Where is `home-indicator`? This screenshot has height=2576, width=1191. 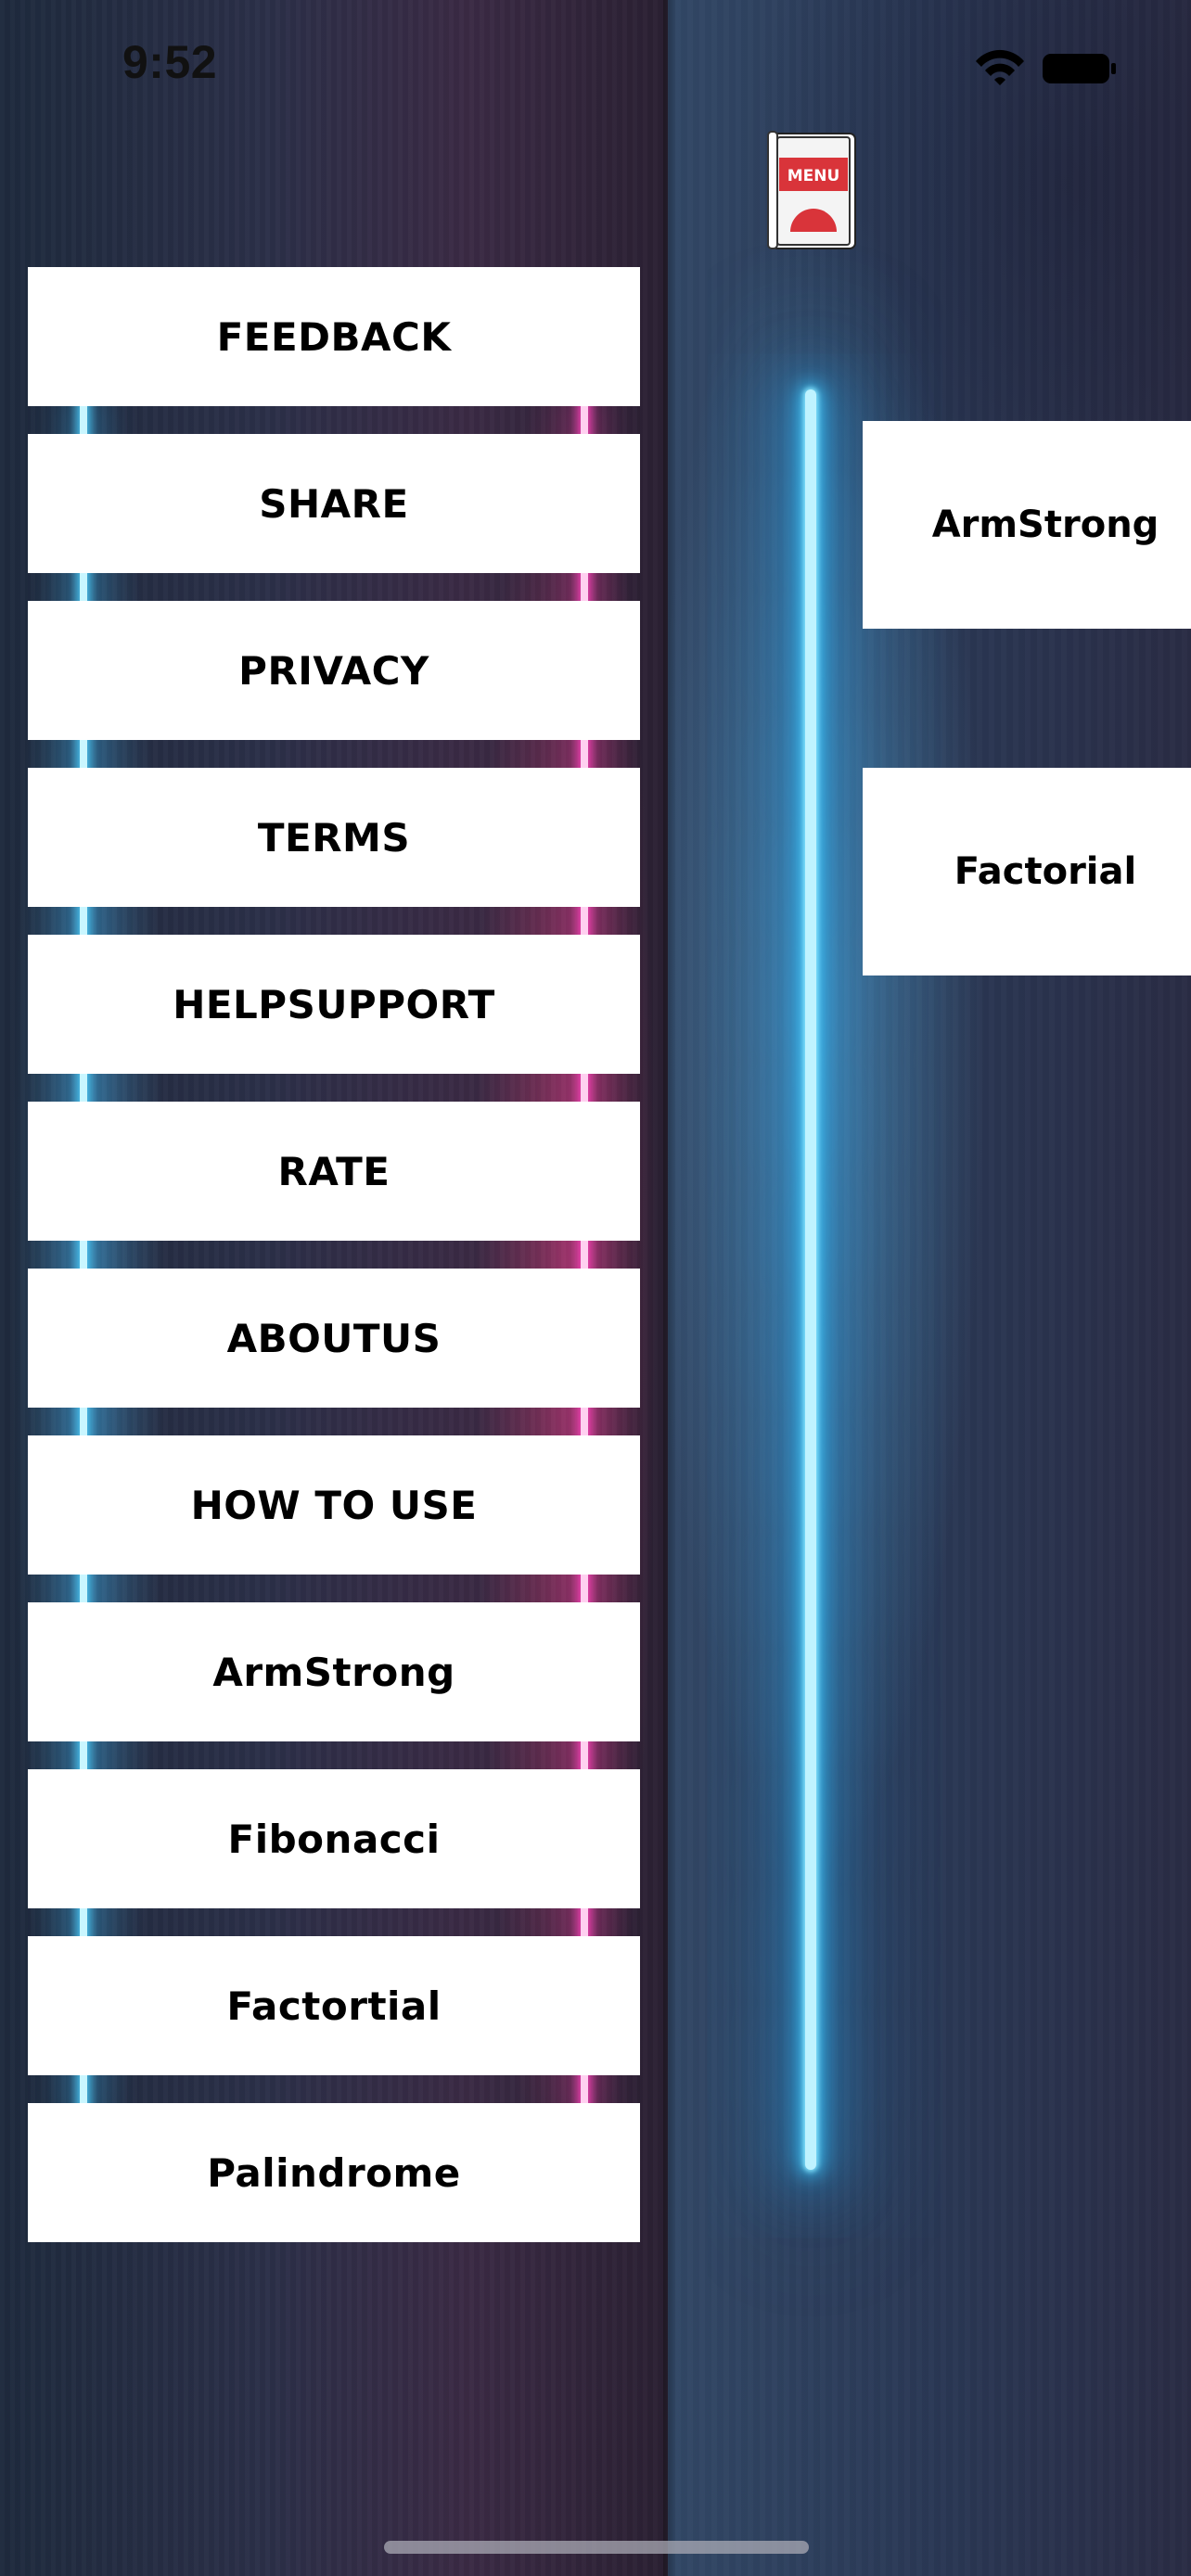
home-indicator is located at coordinates (597, 2547).